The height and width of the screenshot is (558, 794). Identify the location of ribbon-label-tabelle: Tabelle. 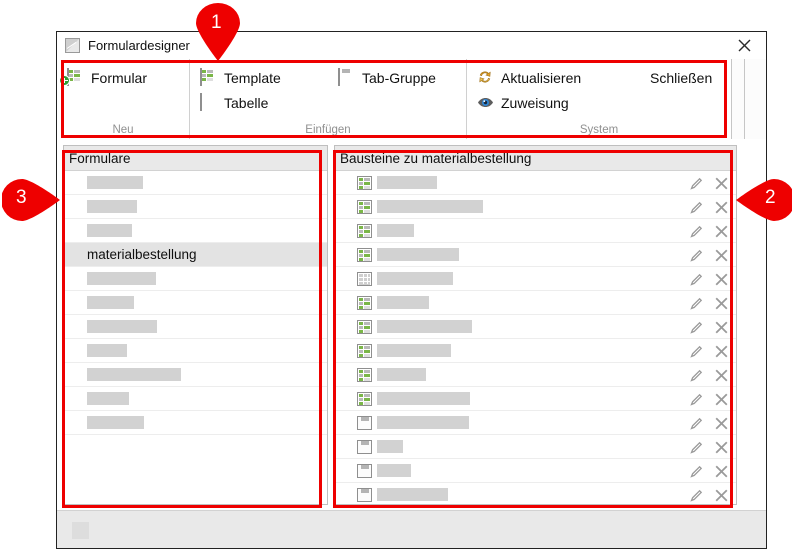
(246, 102).